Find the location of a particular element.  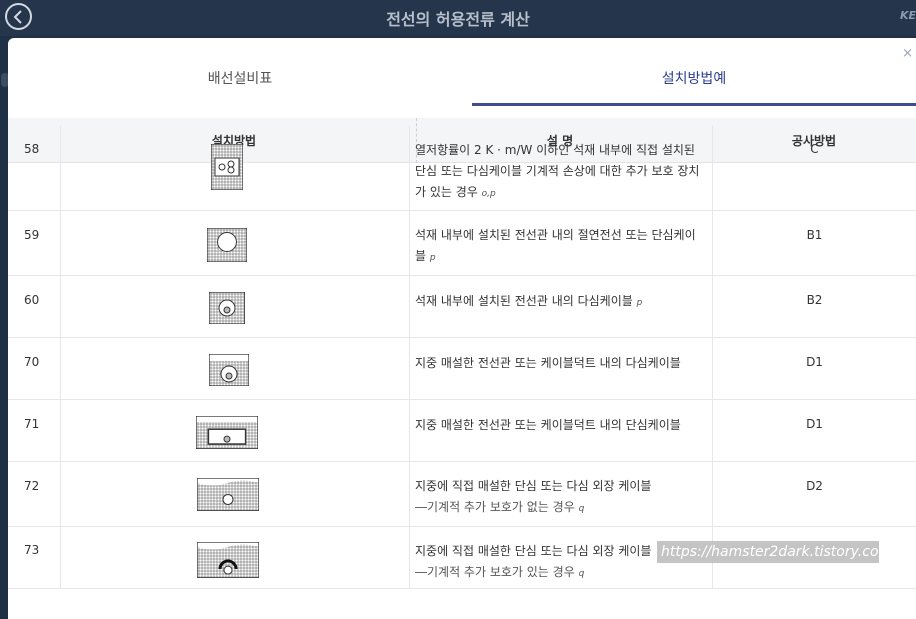

tab-bar: 배선설비표 설치방법예 is located at coordinates (462, 72).